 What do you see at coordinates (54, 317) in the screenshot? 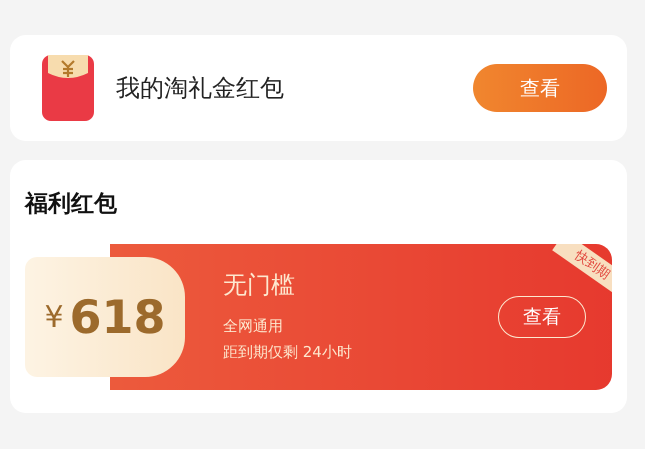
I see `currency-symbol: ¥` at bounding box center [54, 317].